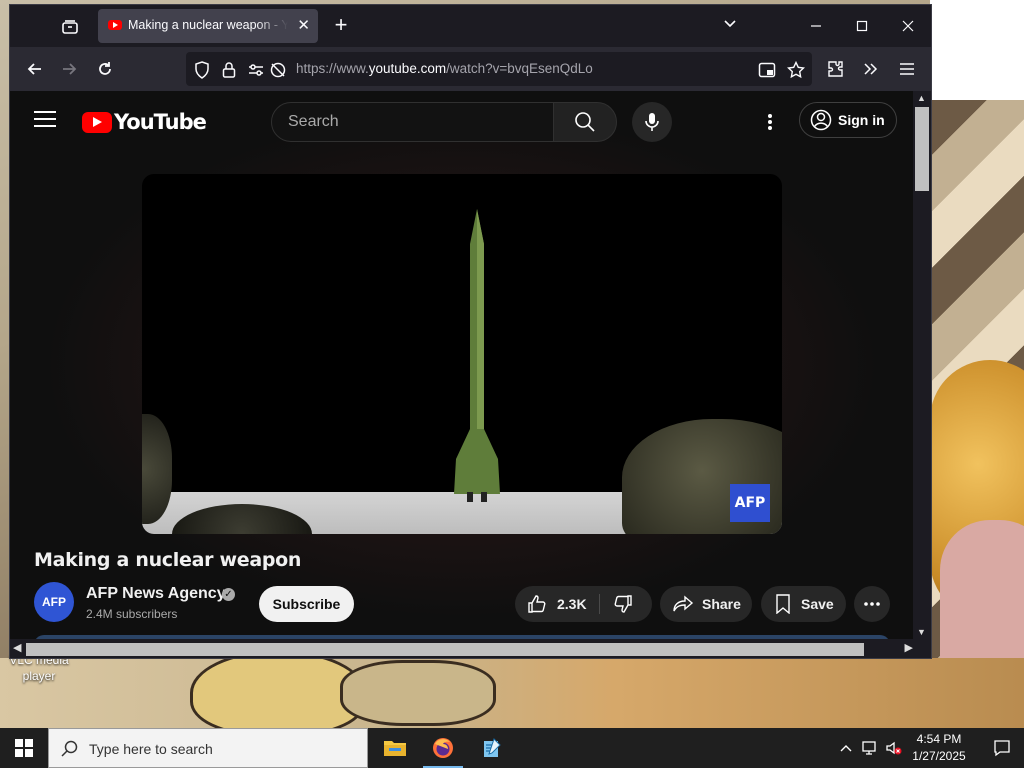 Image resolution: width=1024 pixels, height=768 pixels. What do you see at coordinates (228, 594) in the screenshot?
I see `verified-check-icon: ✓` at bounding box center [228, 594].